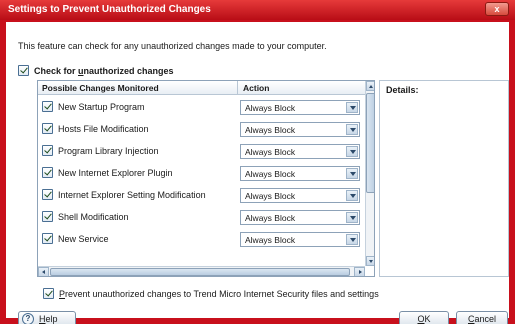 Image resolution: width=515 pixels, height=324 pixels. I want to click on close-button: x, so click(497, 9).